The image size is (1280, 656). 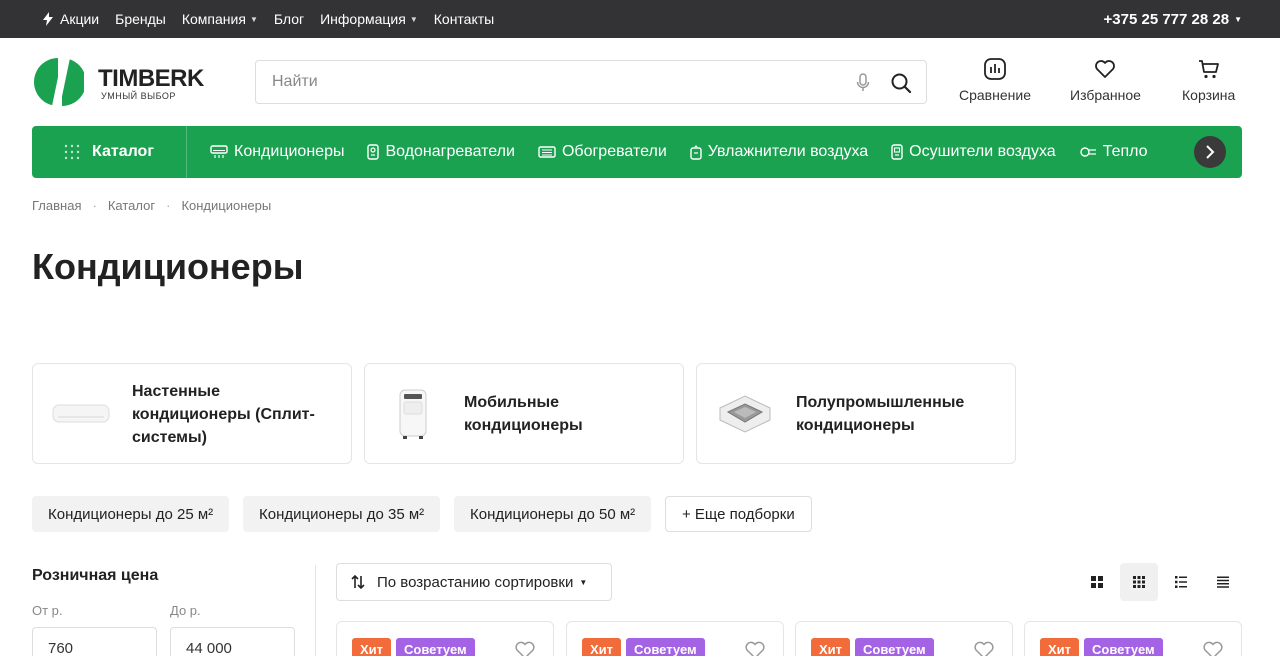 I want to click on top-nav-company: Компания ▼, so click(x=220, y=19).